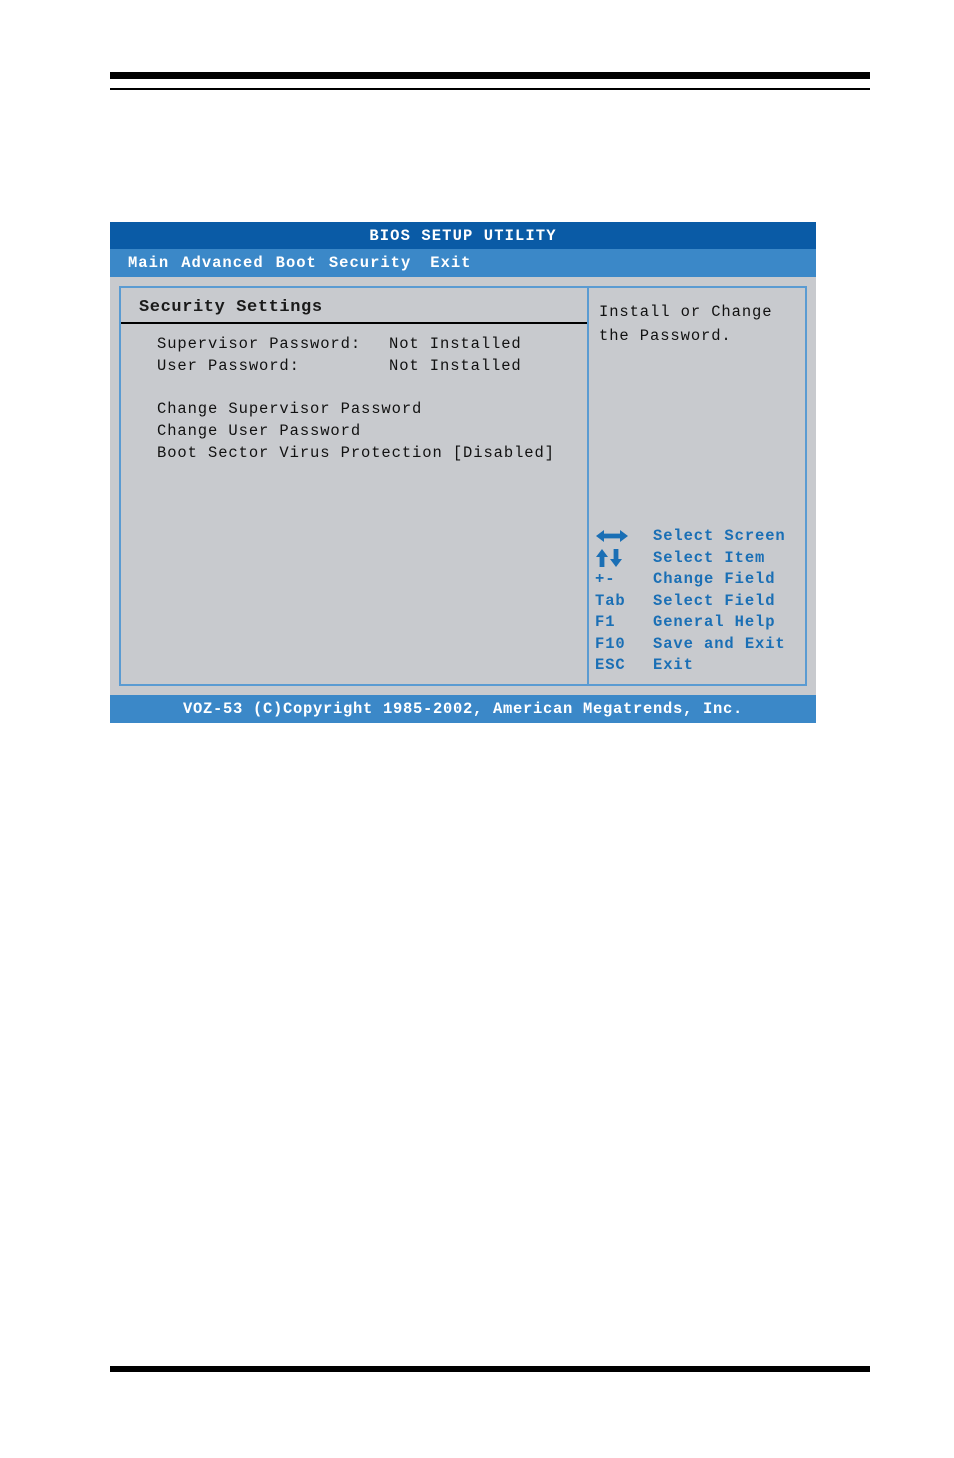 This screenshot has width=954, height=1458. What do you see at coordinates (714, 622) in the screenshot?
I see `key-legend-desc-general-help: General Help` at bounding box center [714, 622].